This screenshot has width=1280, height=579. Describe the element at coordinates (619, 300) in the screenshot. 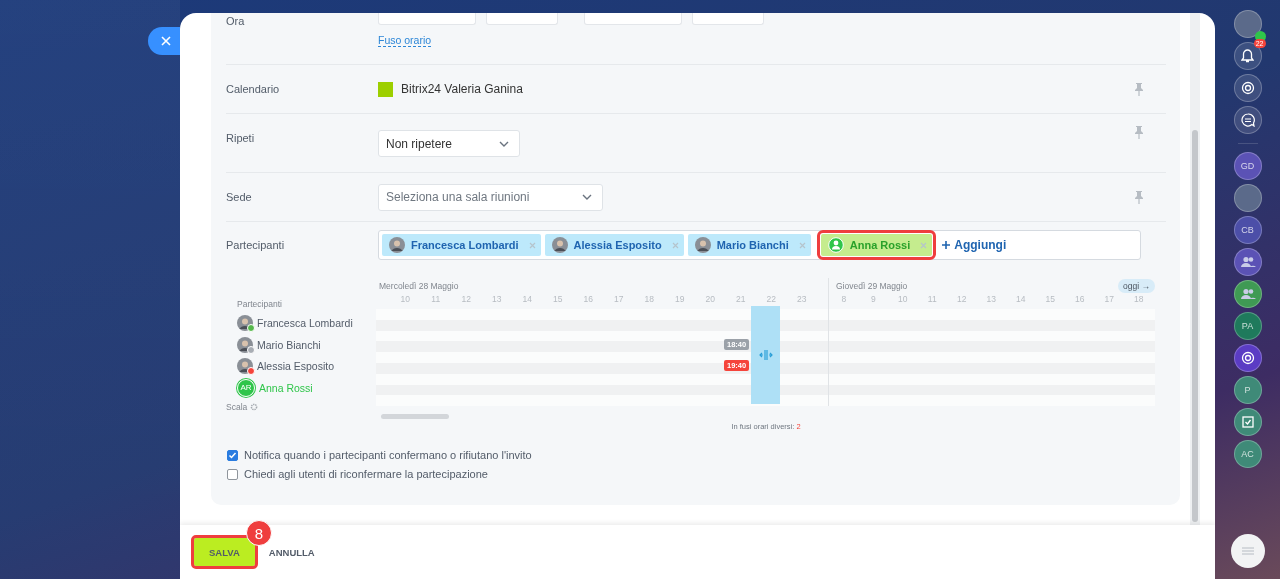

I see `hour-label: 17` at that location.